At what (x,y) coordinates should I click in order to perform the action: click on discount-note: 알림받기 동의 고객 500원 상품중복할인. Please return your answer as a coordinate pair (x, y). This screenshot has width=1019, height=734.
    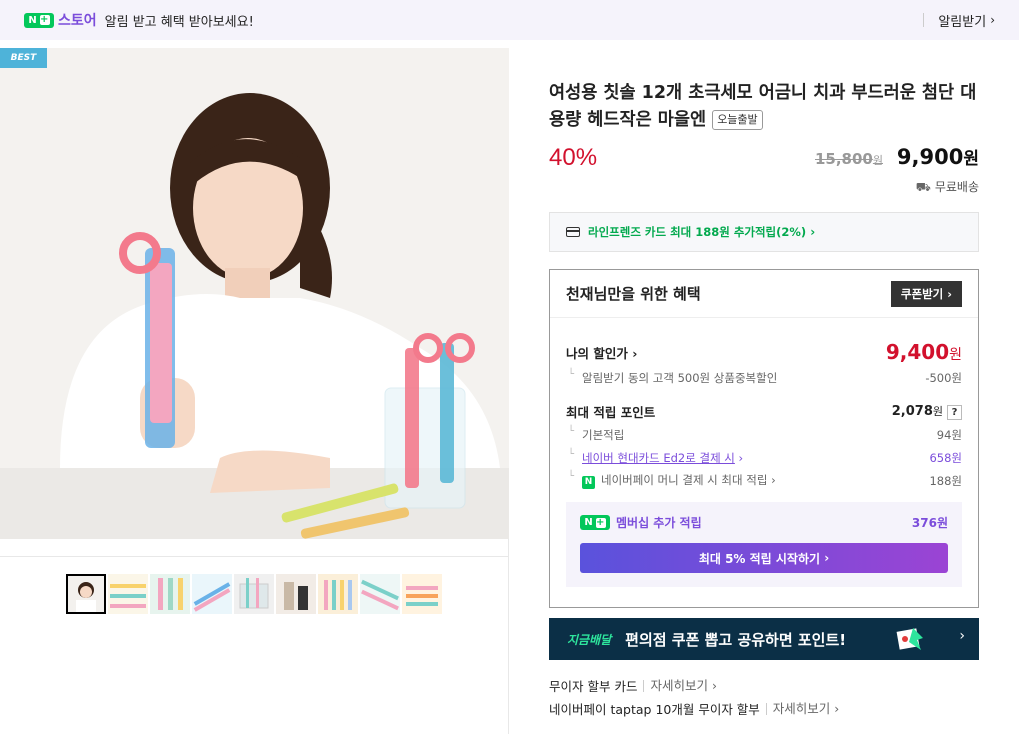
    Looking at the image, I should click on (671, 377).